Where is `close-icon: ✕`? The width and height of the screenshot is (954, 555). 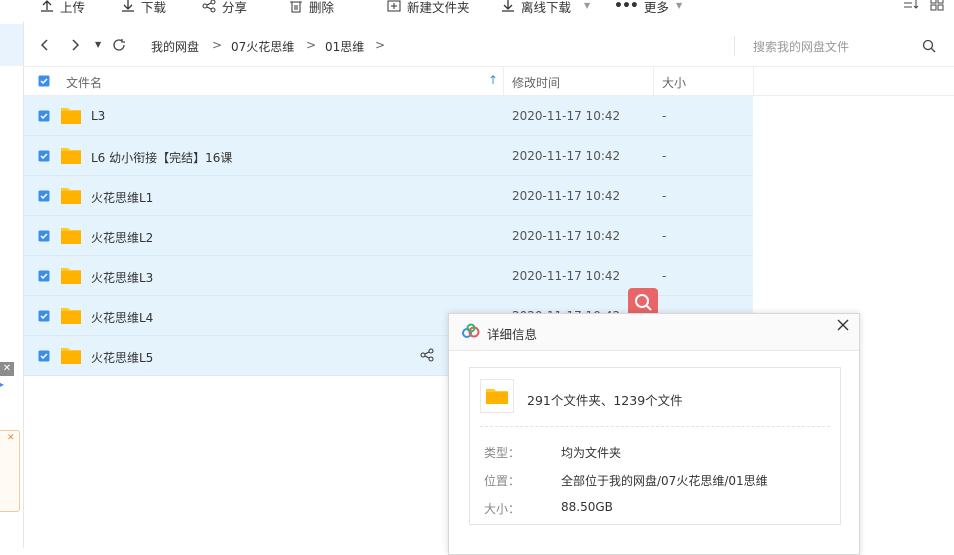
close-icon: ✕ is located at coordinates (7, 369).